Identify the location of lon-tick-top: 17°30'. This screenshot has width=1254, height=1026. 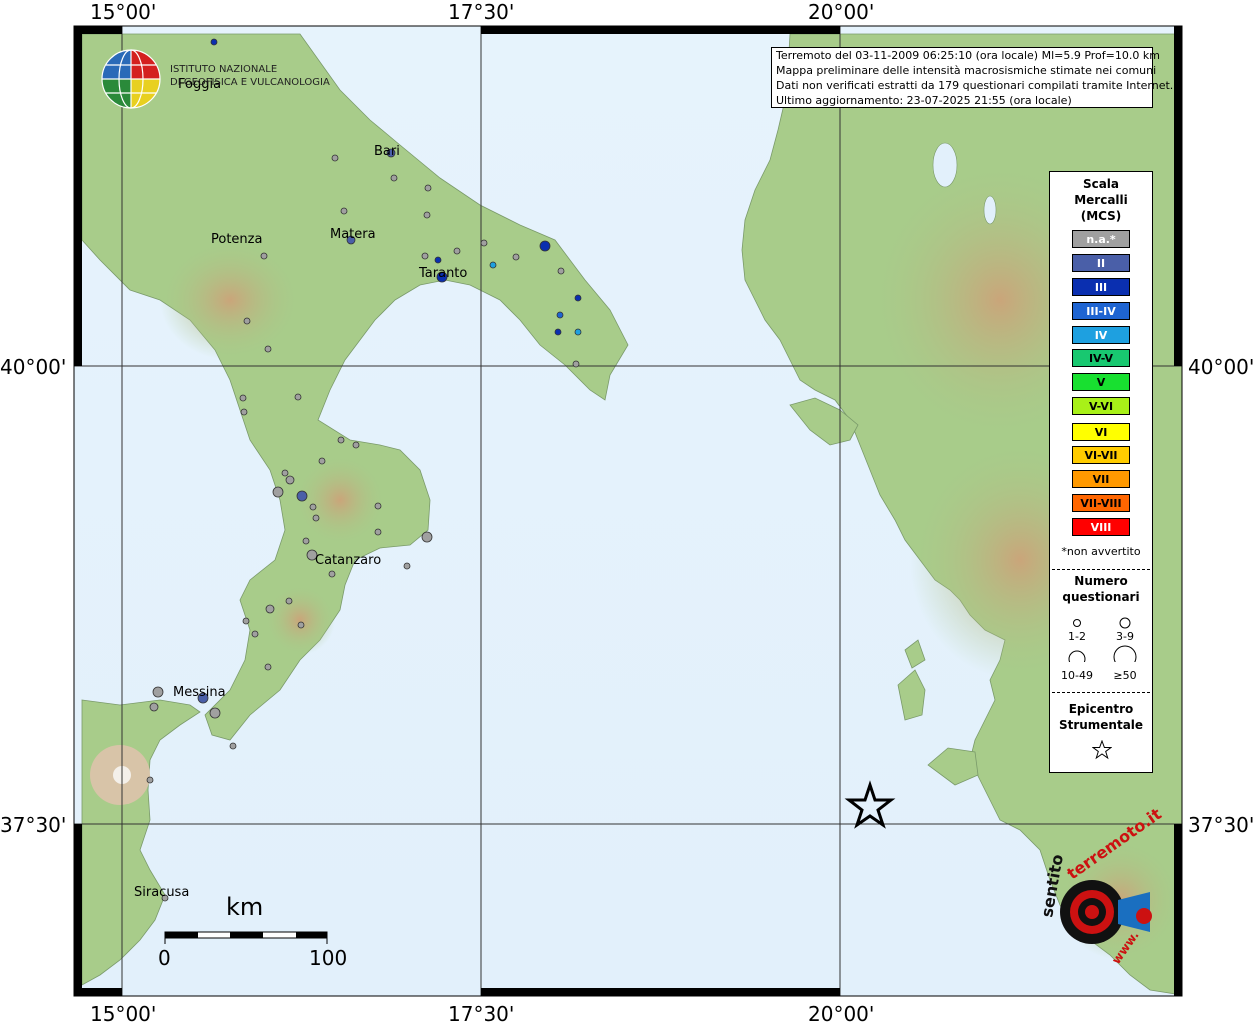
(481, 12).